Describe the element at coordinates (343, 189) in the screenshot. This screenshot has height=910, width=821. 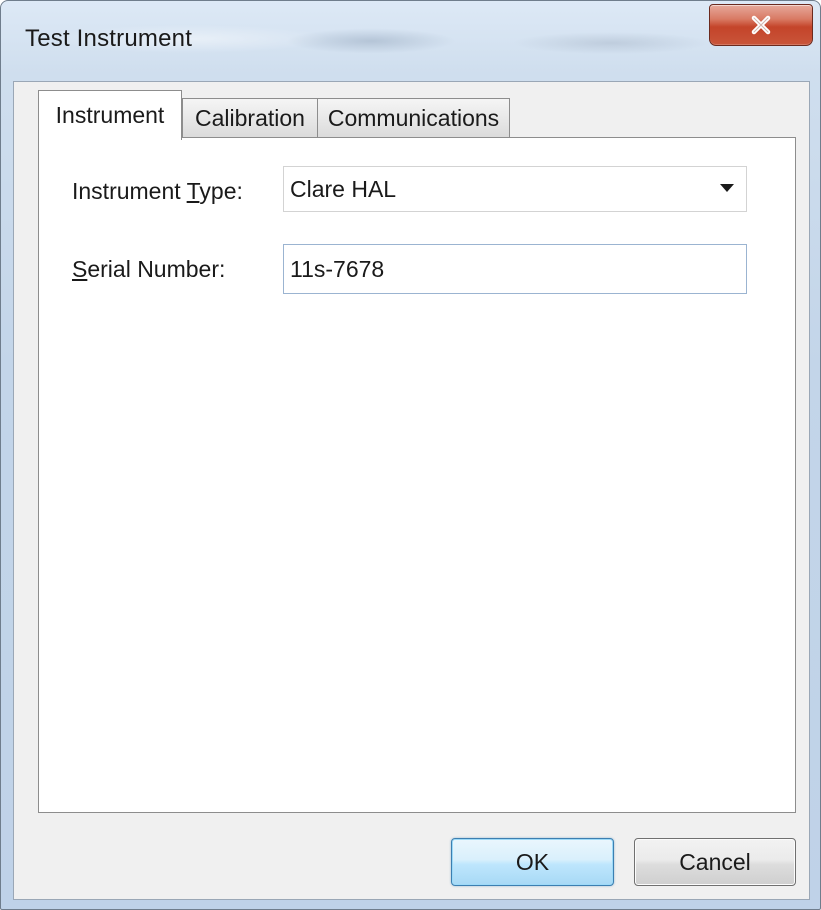
I see `instrument-type-value: Clare HAL` at that location.